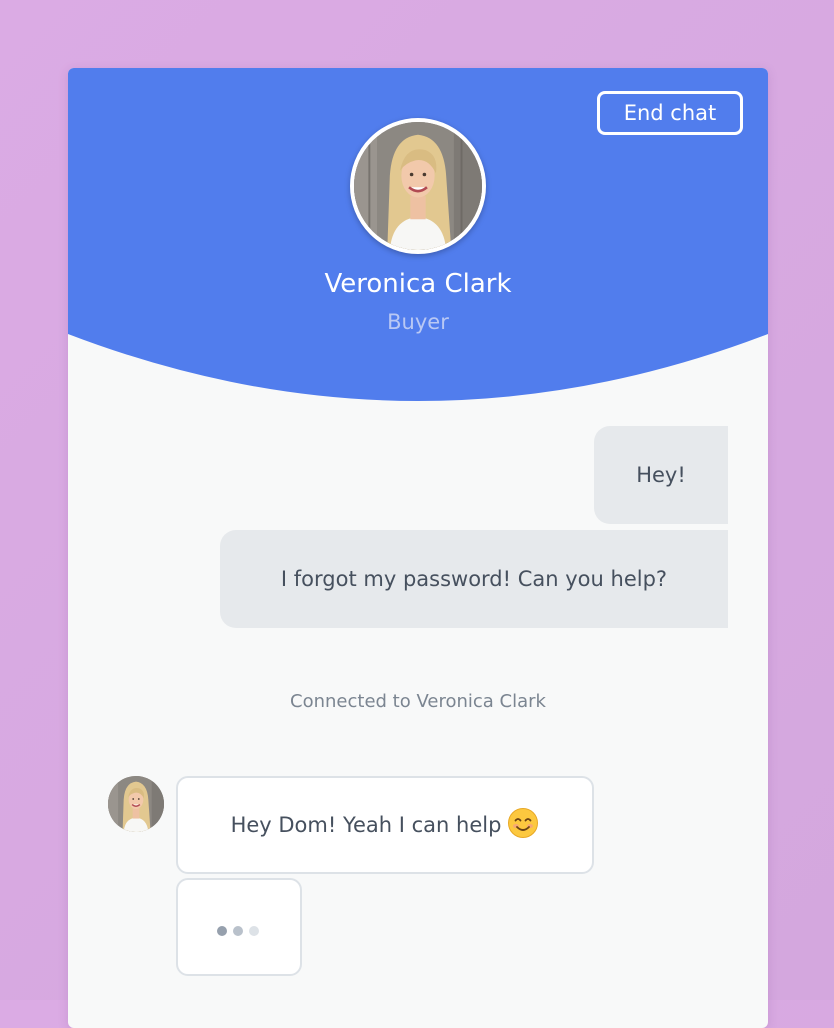 This screenshot has height=1028, width=834. Describe the element at coordinates (418, 701) in the screenshot. I see `connection-status: Connected to Veronica Clark` at that location.